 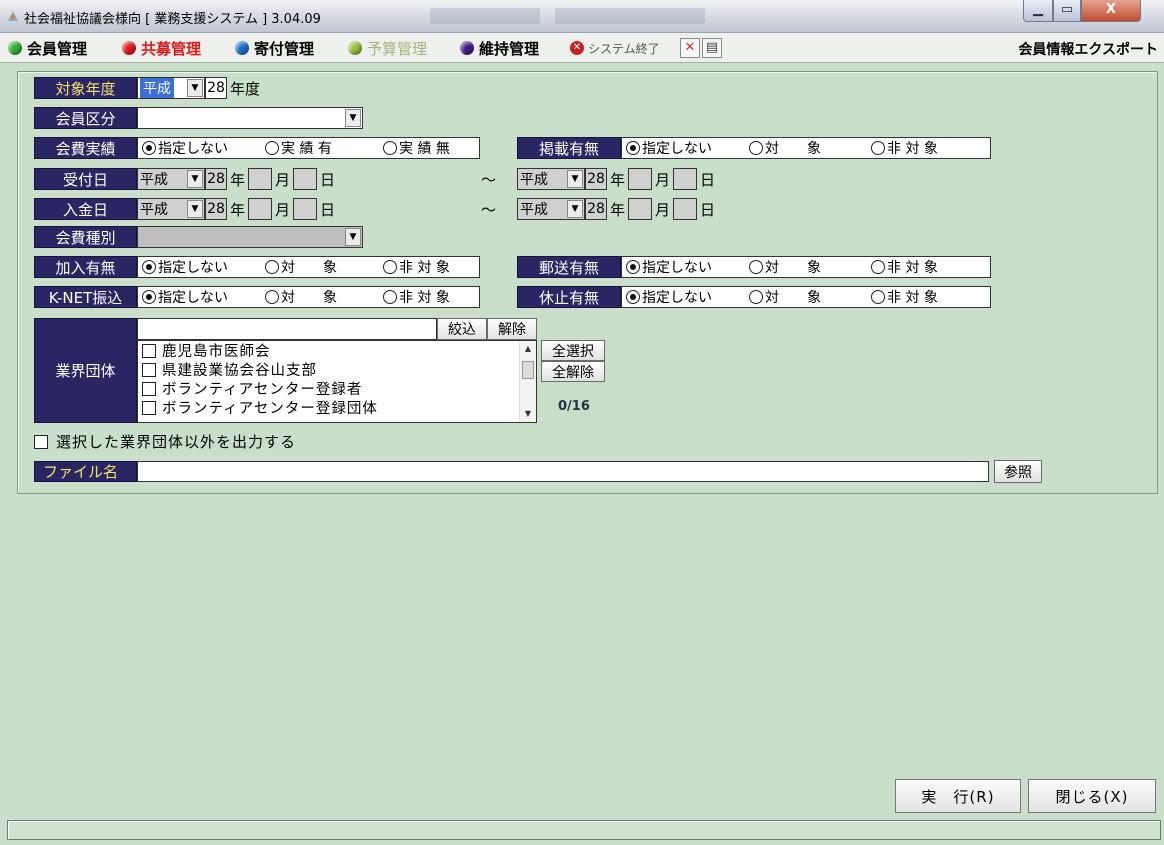 What do you see at coordinates (414, 267) in the screenshot?
I see `membership-option-nontarget: 非 対 象` at bounding box center [414, 267].